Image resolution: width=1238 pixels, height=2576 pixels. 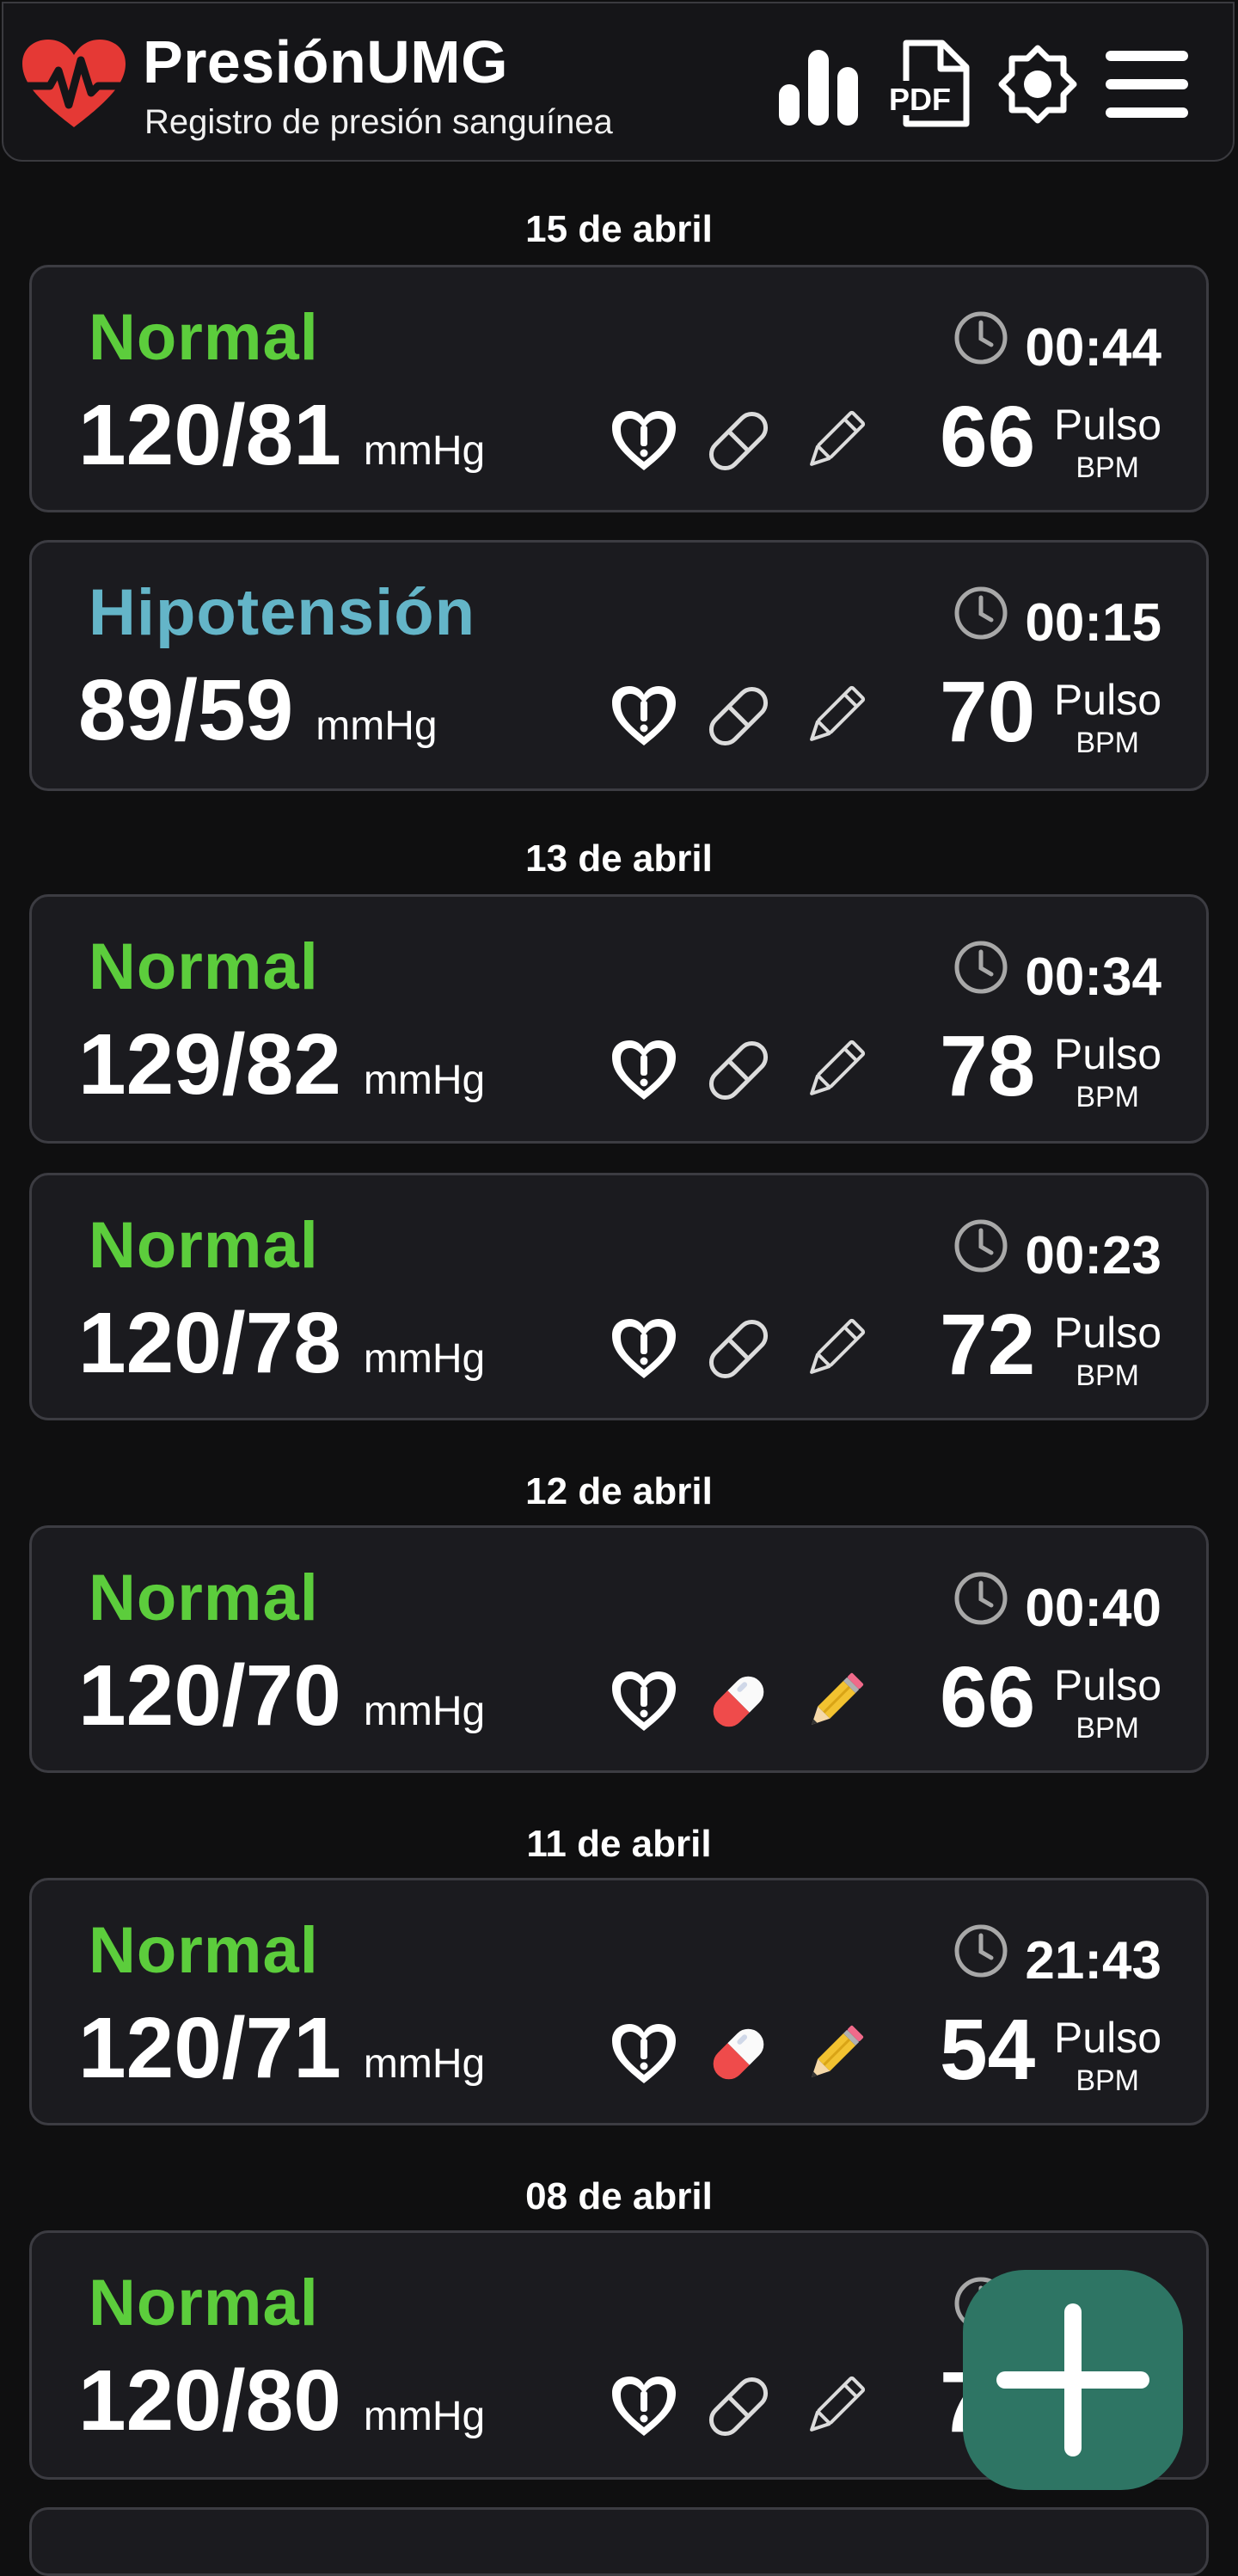 I want to click on pdf-file-icon: PDF, so click(x=927, y=83).